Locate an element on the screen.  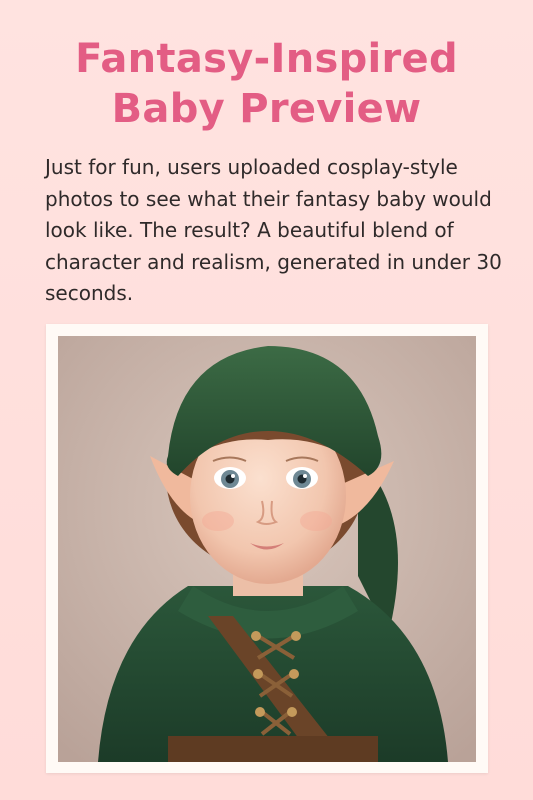
title-line-1: Fantasy-Inspired is located at coordinates (266, 59).